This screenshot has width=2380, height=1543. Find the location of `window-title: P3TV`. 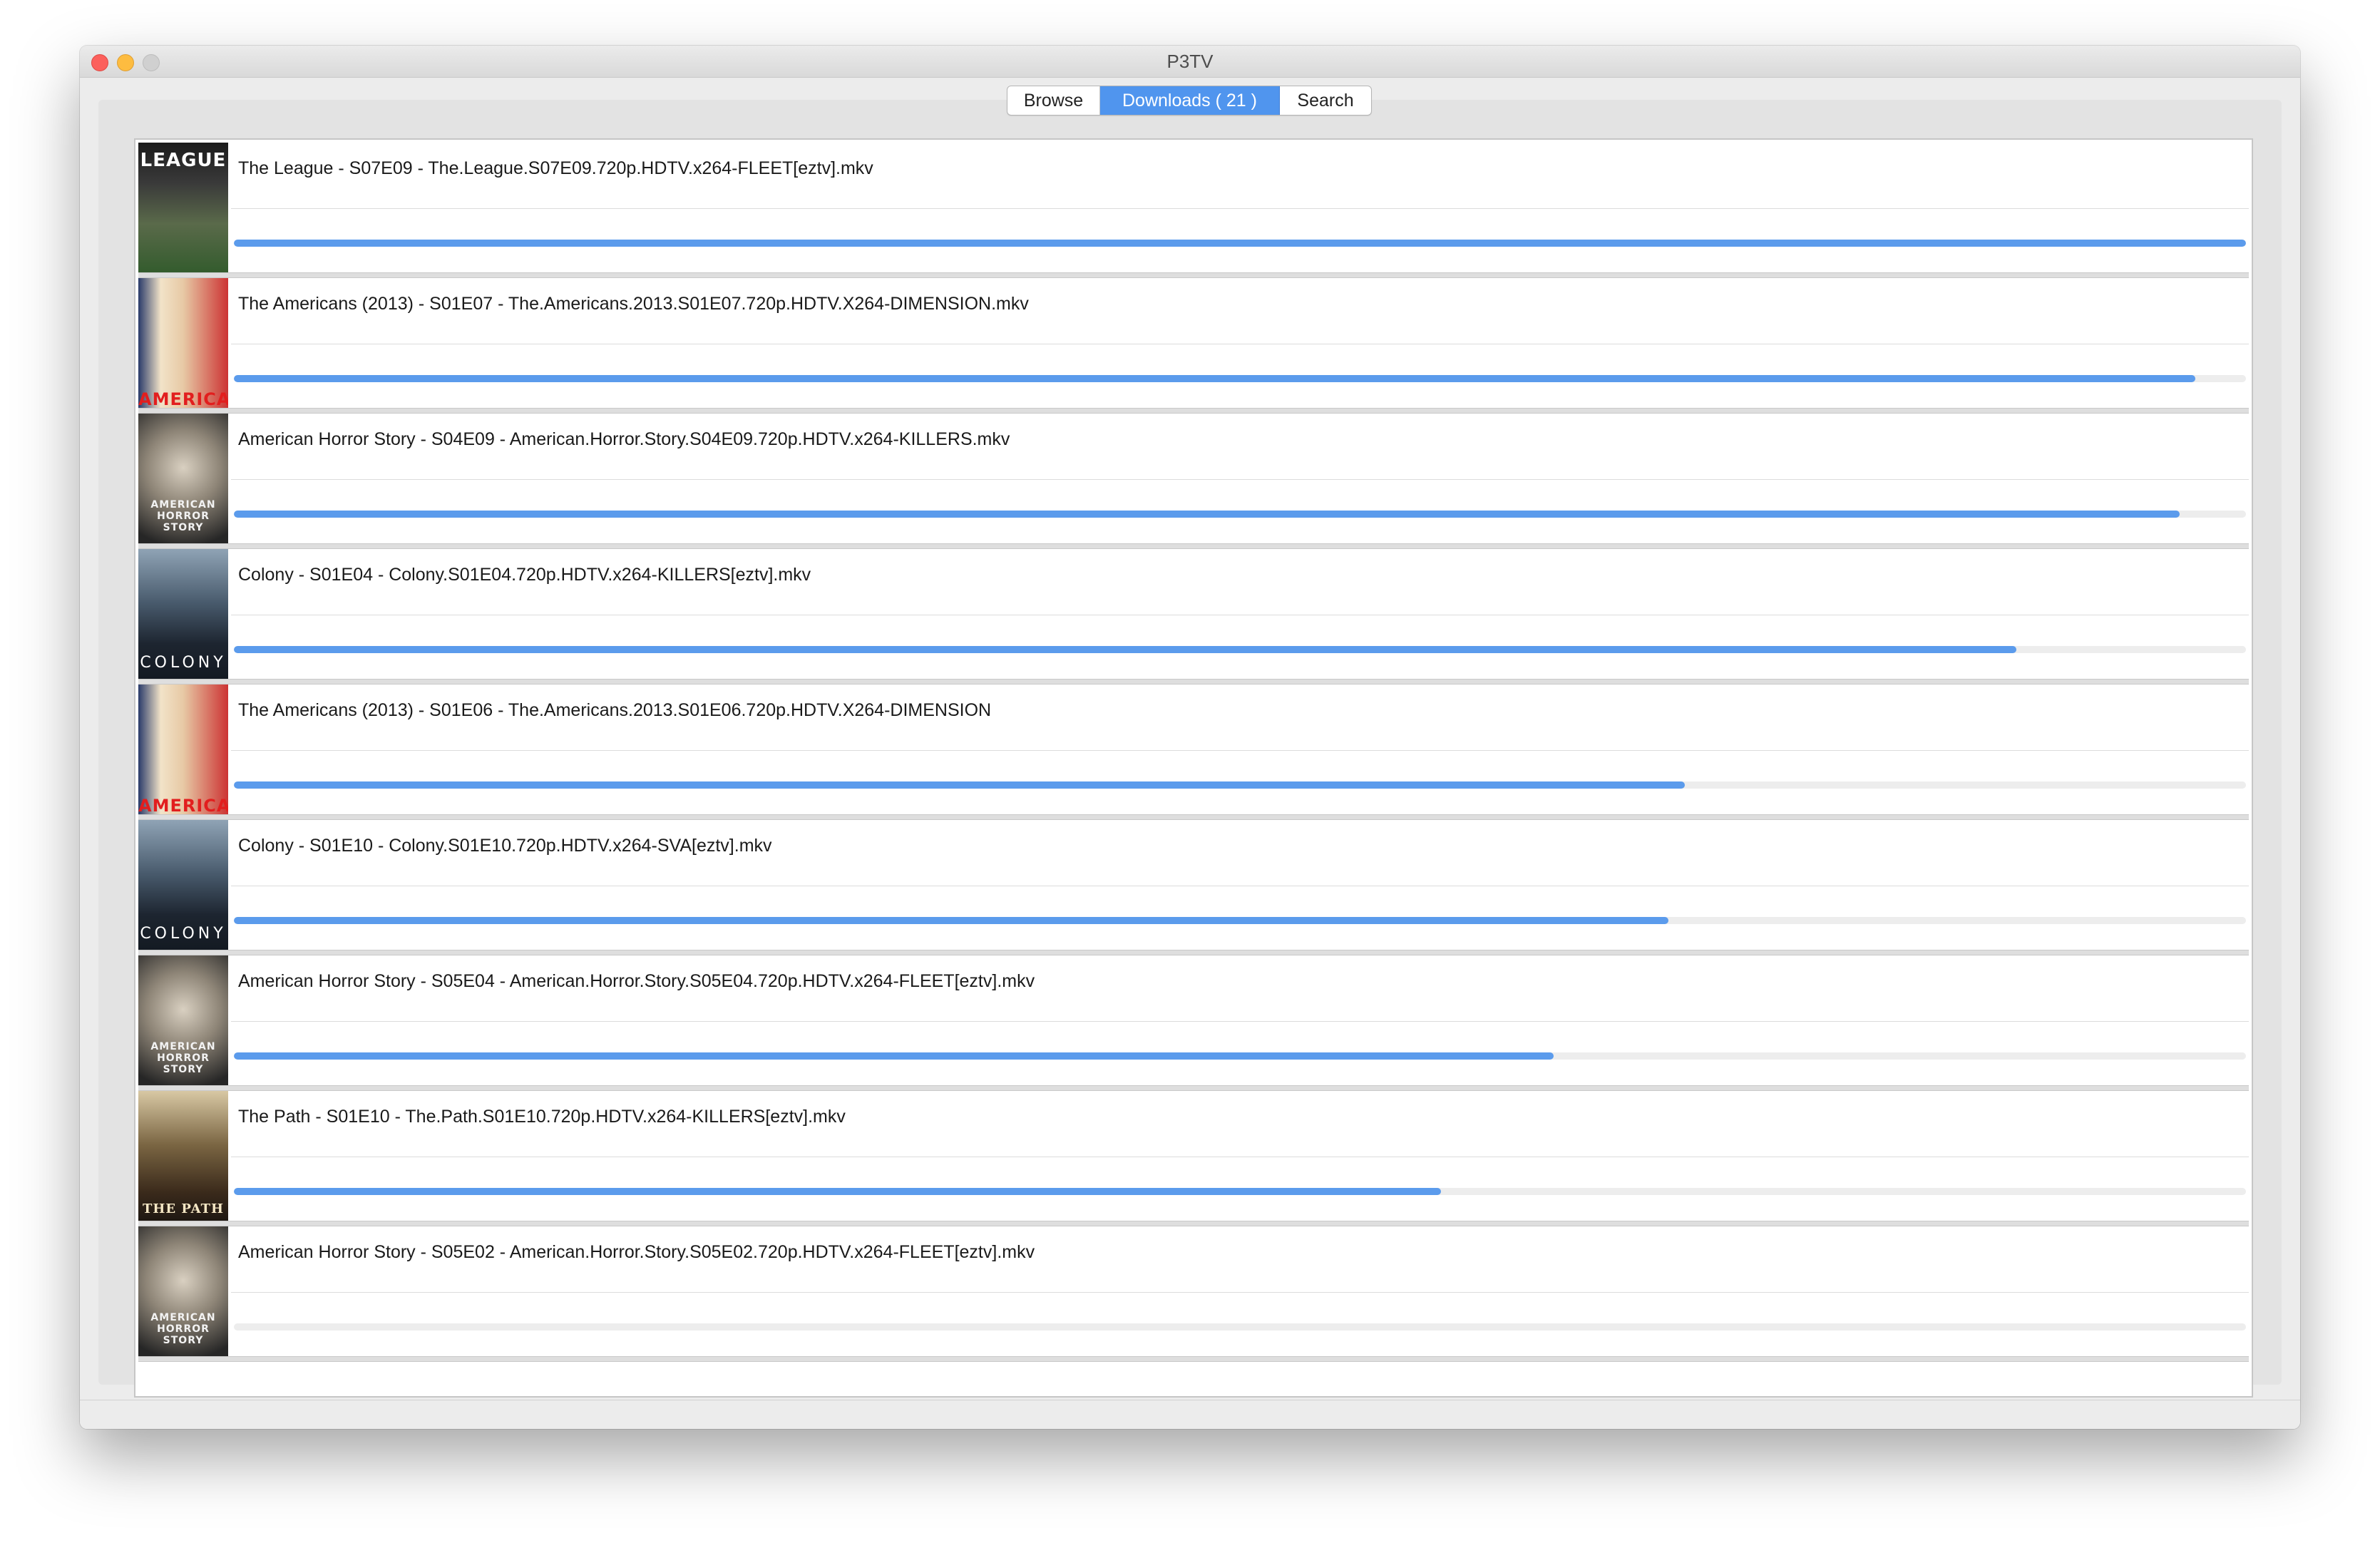

window-title: P3TV is located at coordinates (1190, 61).